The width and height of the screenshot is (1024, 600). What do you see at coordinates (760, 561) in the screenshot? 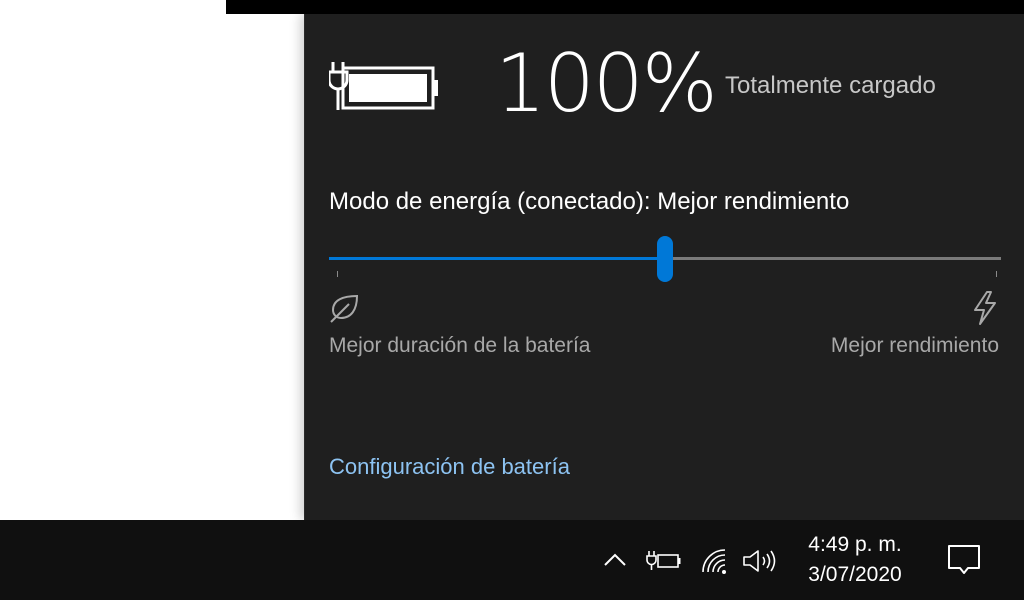
I see `volume-icon` at bounding box center [760, 561].